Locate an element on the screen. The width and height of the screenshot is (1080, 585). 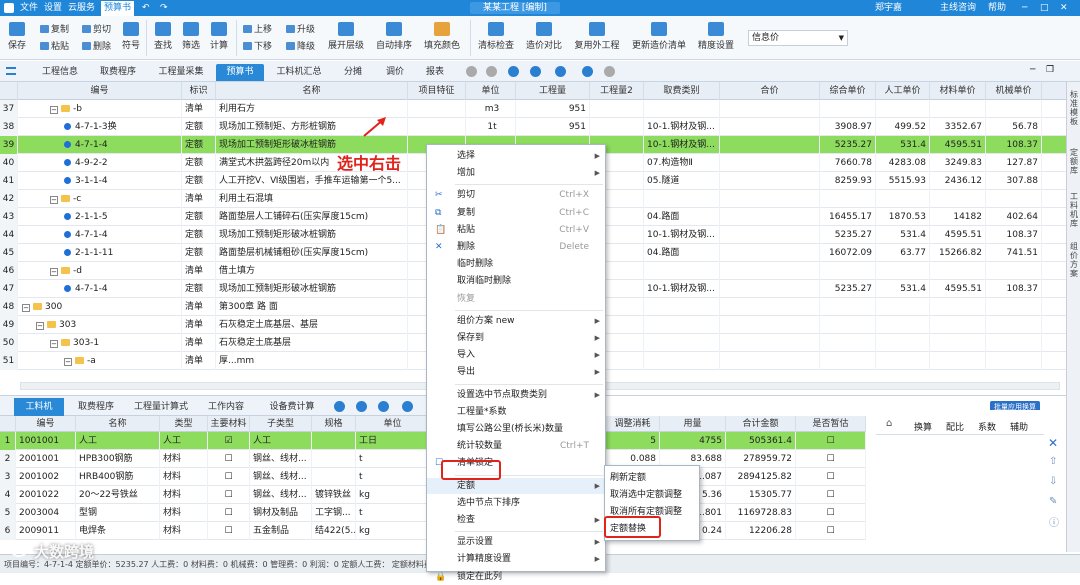
cell-tag: 清单 is located at coordinates (199, 199).